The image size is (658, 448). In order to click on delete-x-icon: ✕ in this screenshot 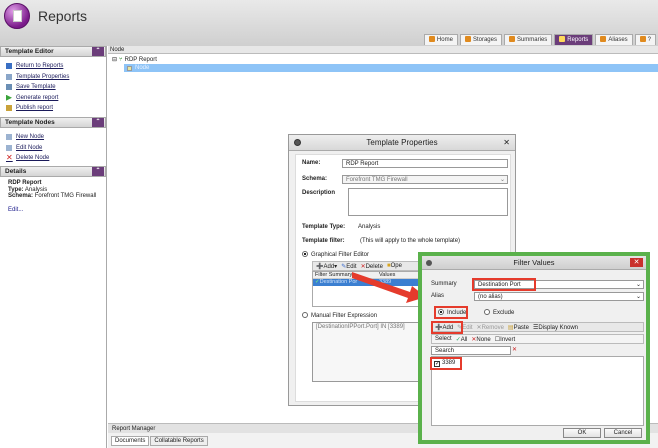, I will do `click(9, 158)`.